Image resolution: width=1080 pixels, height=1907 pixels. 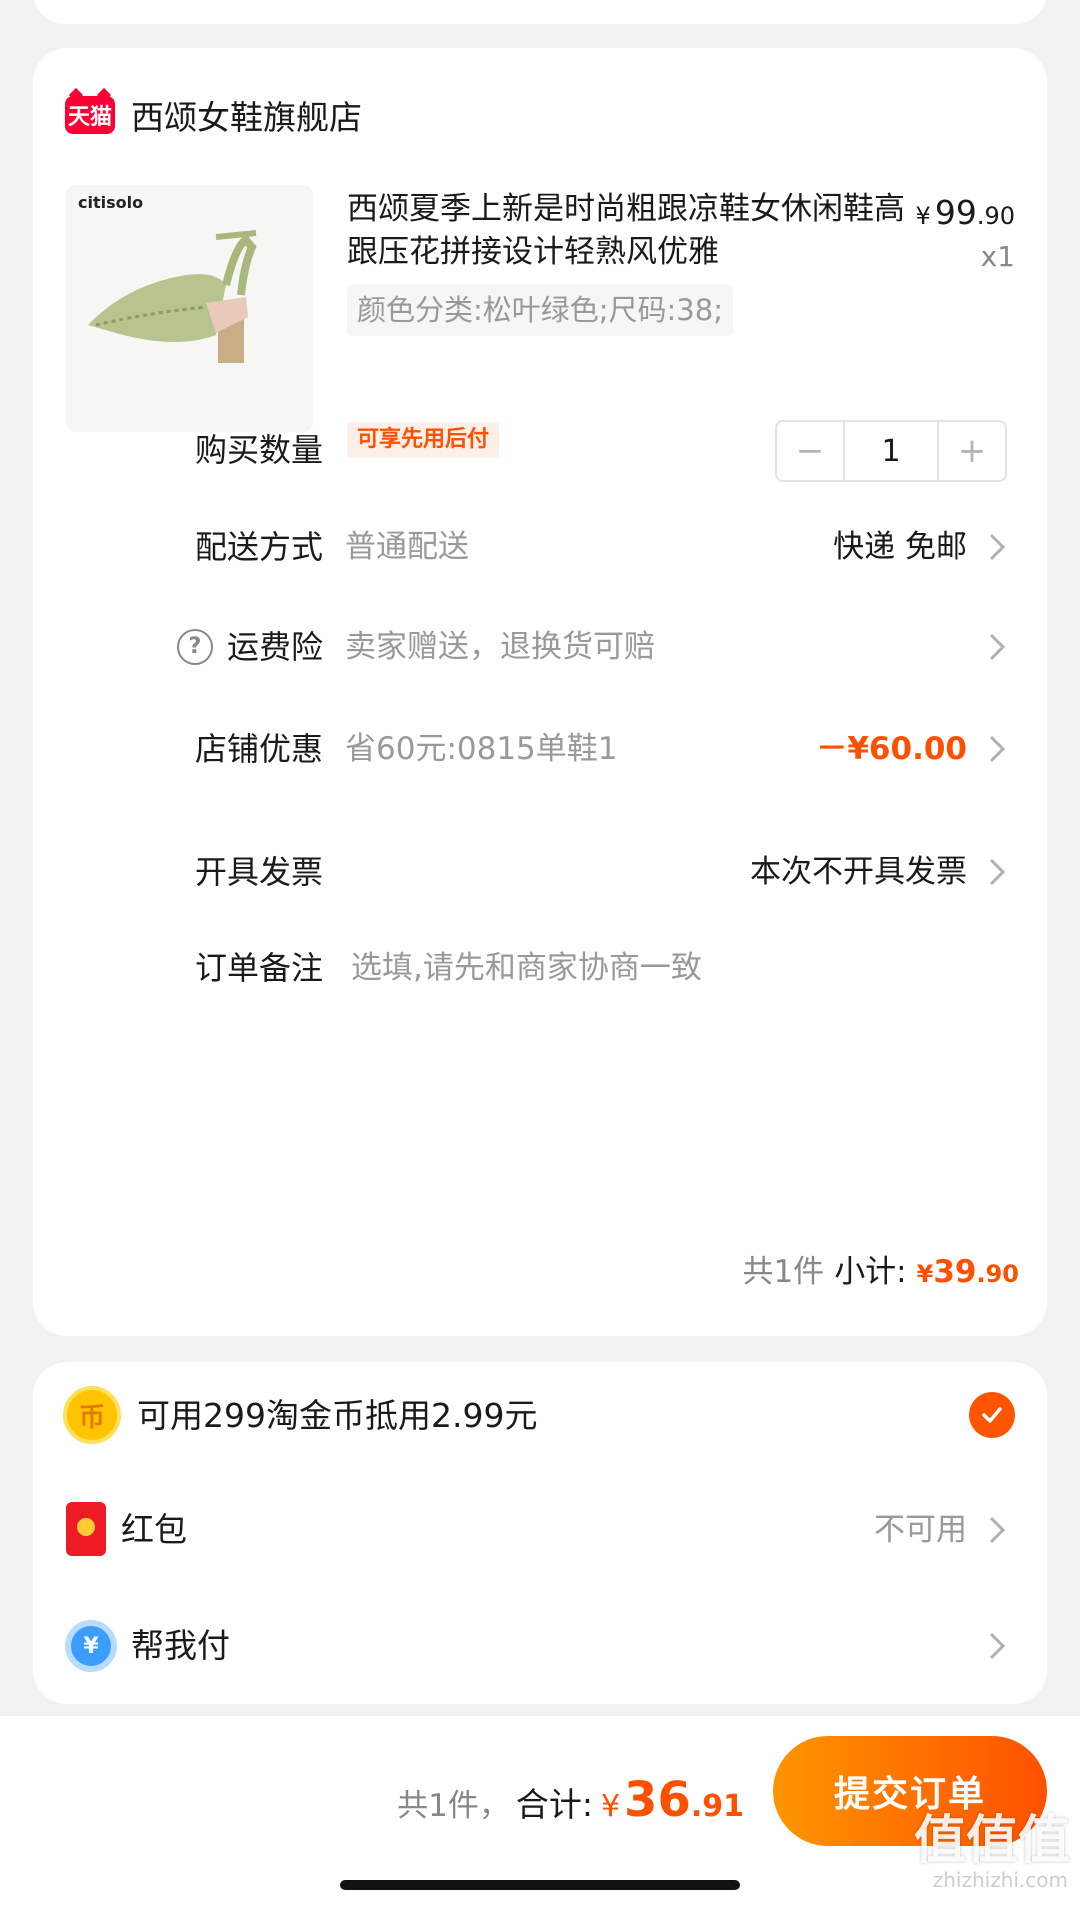 I want to click on order-note-row: 订单备注 选填,请先和商家协商一致, so click(x=540, y=968).